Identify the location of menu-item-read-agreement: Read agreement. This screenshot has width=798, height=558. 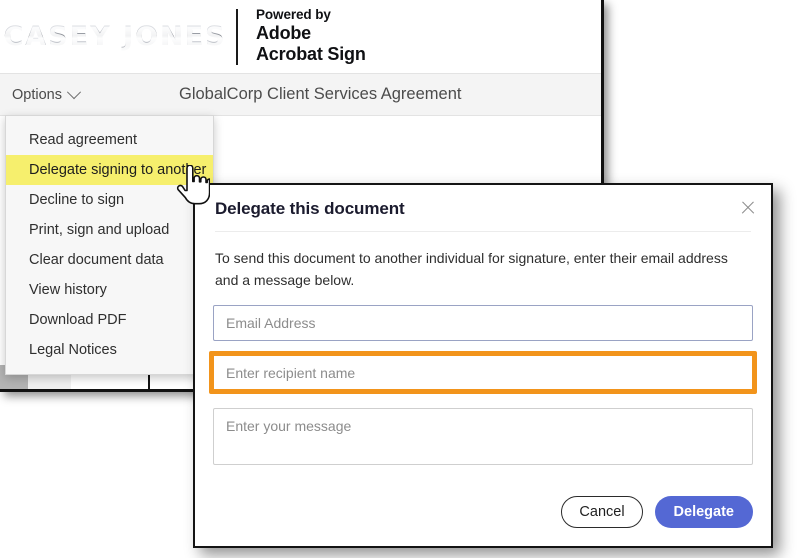
(109, 140).